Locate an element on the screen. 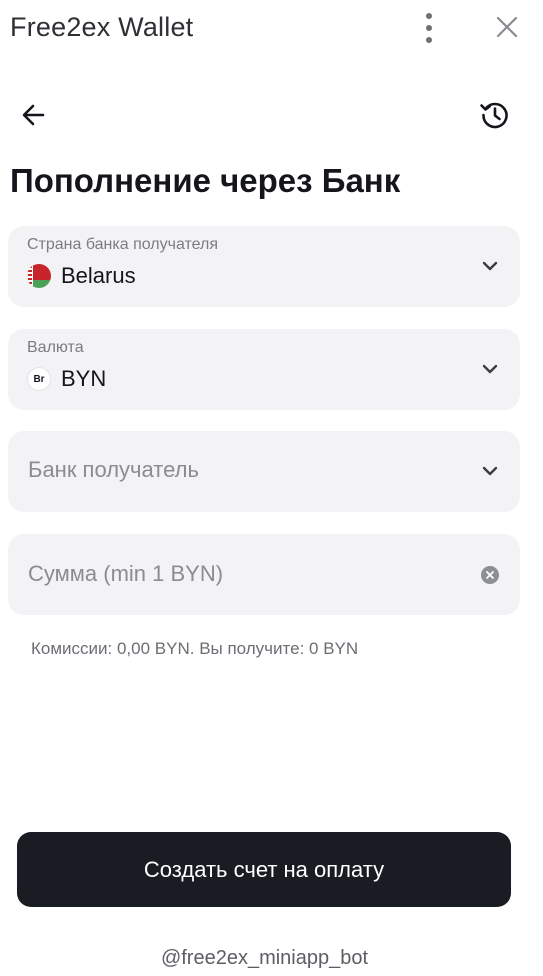 The image size is (543, 976). page-title: Пополнение через Банк is located at coordinates (205, 180).